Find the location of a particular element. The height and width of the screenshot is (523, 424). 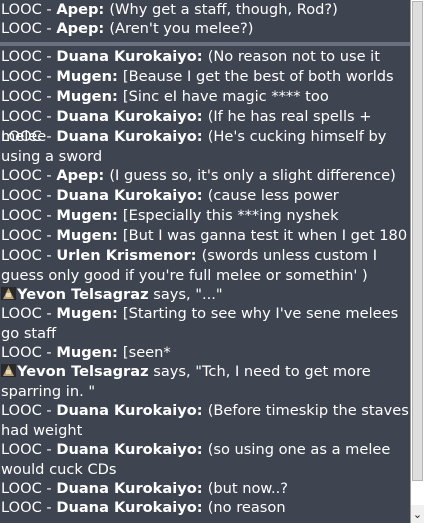

message-text: (no reason is located at coordinates (246, 507).